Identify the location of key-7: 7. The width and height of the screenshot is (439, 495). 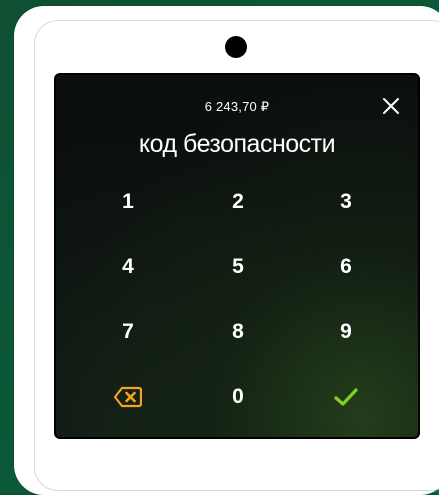
(128, 332).